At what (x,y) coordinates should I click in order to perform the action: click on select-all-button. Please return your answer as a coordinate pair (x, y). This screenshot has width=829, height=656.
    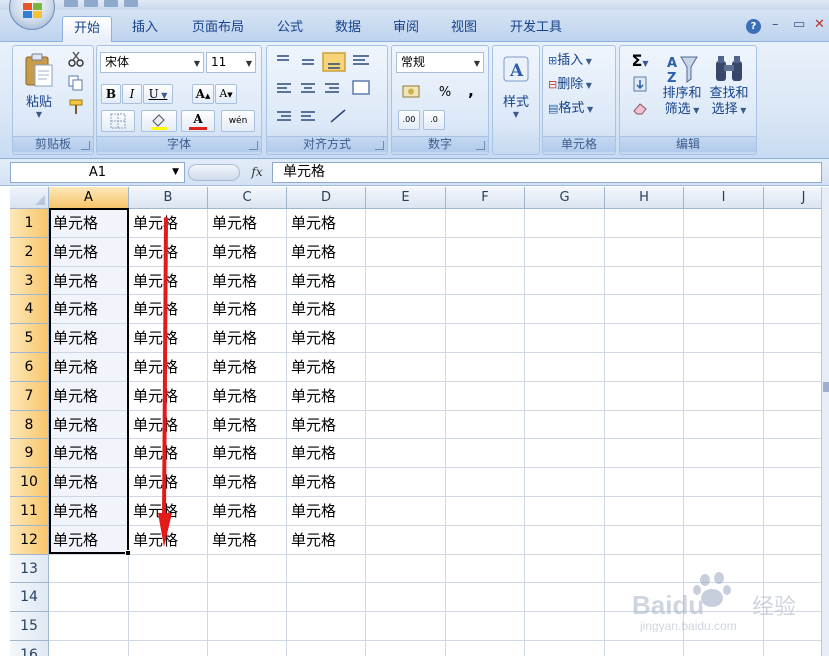
    Looking at the image, I should click on (29, 198).